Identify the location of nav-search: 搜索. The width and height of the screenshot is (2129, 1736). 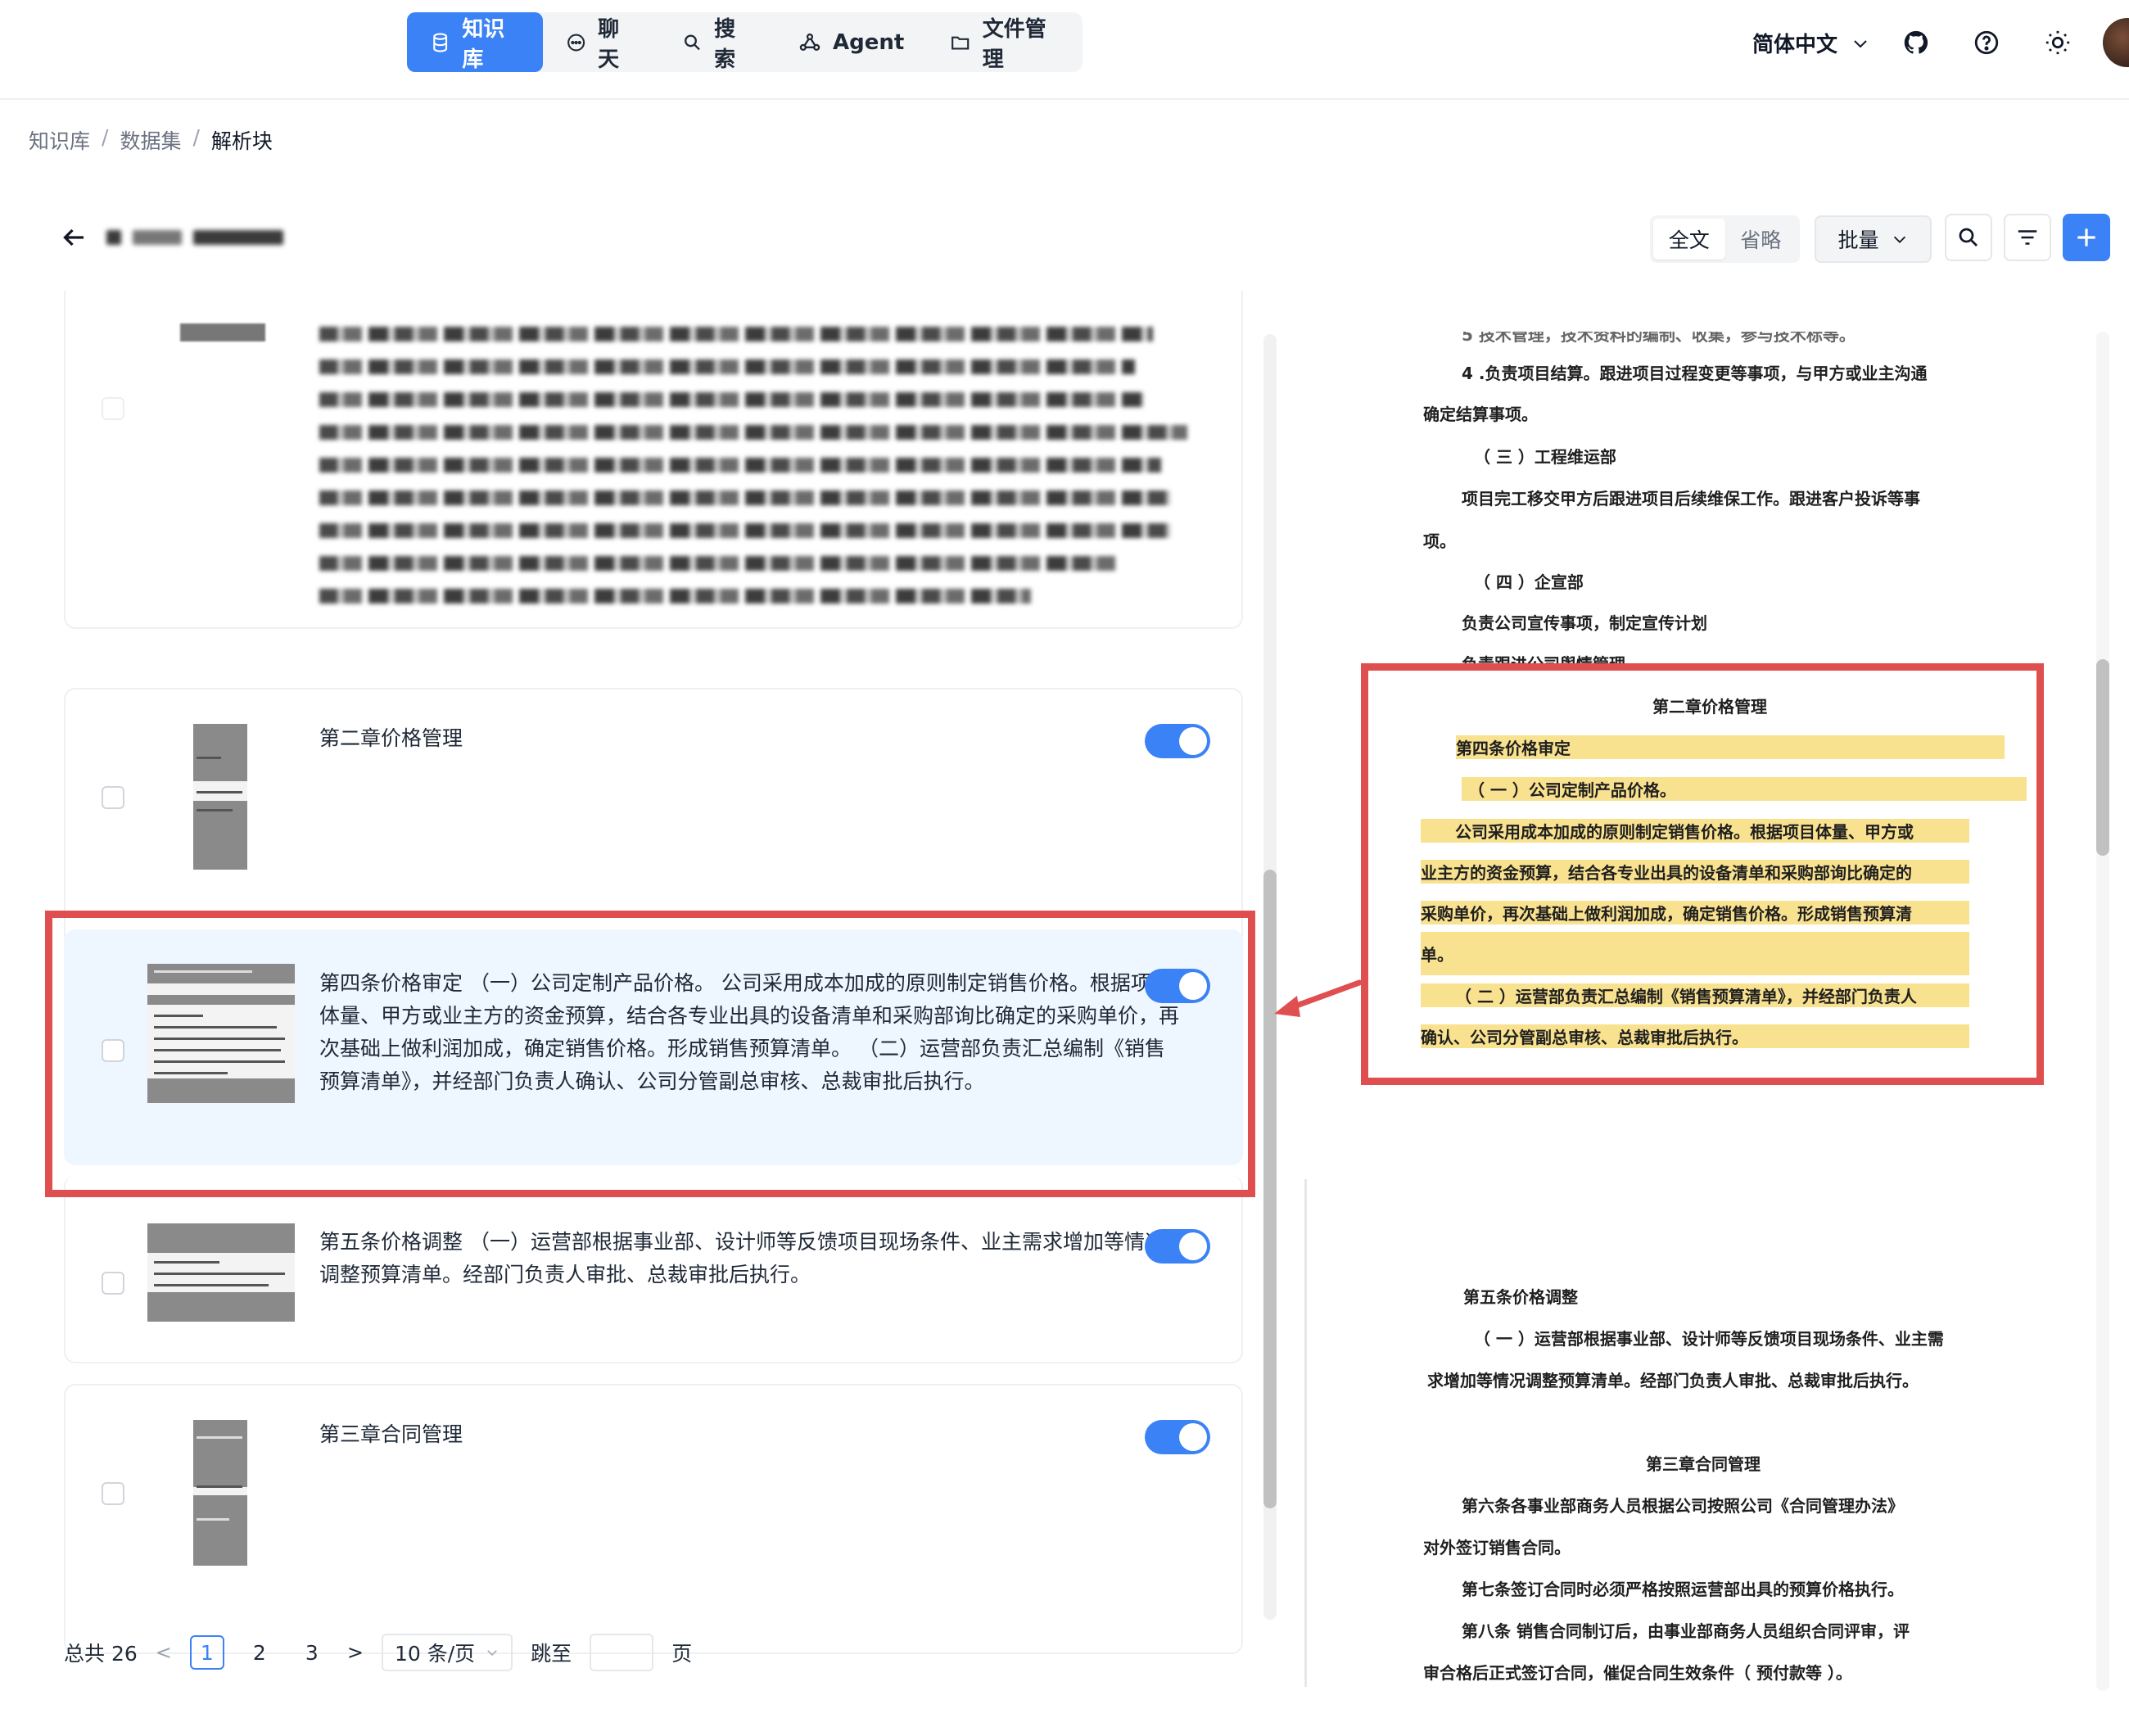
(717, 42).